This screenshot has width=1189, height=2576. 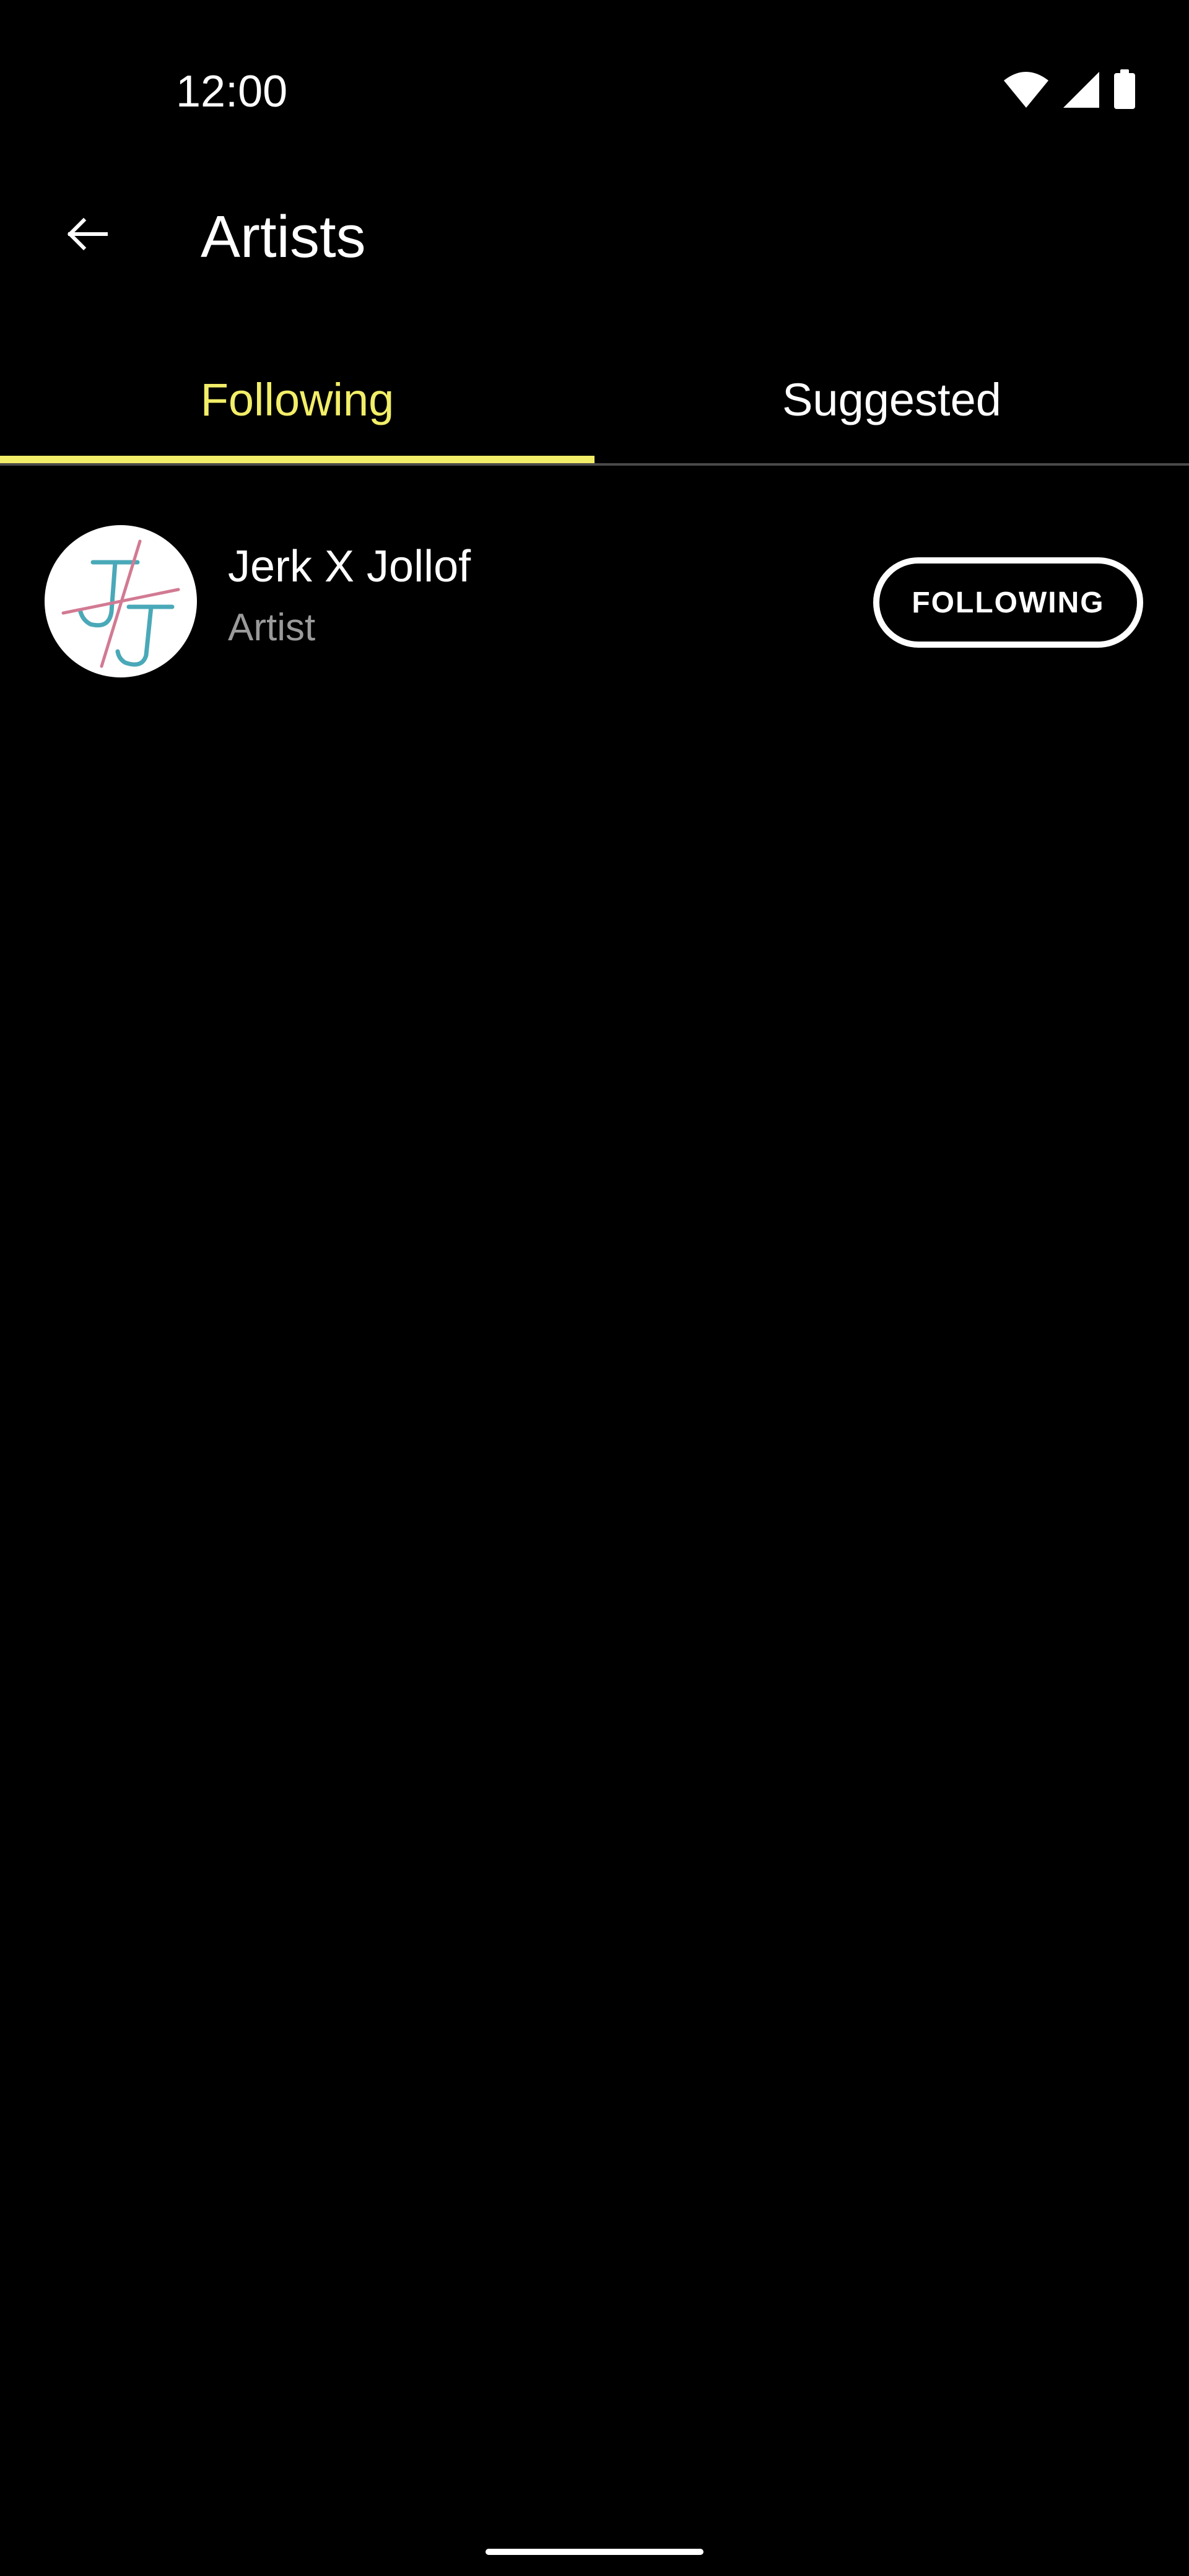 I want to click on status-icons, so click(x=1069, y=91).